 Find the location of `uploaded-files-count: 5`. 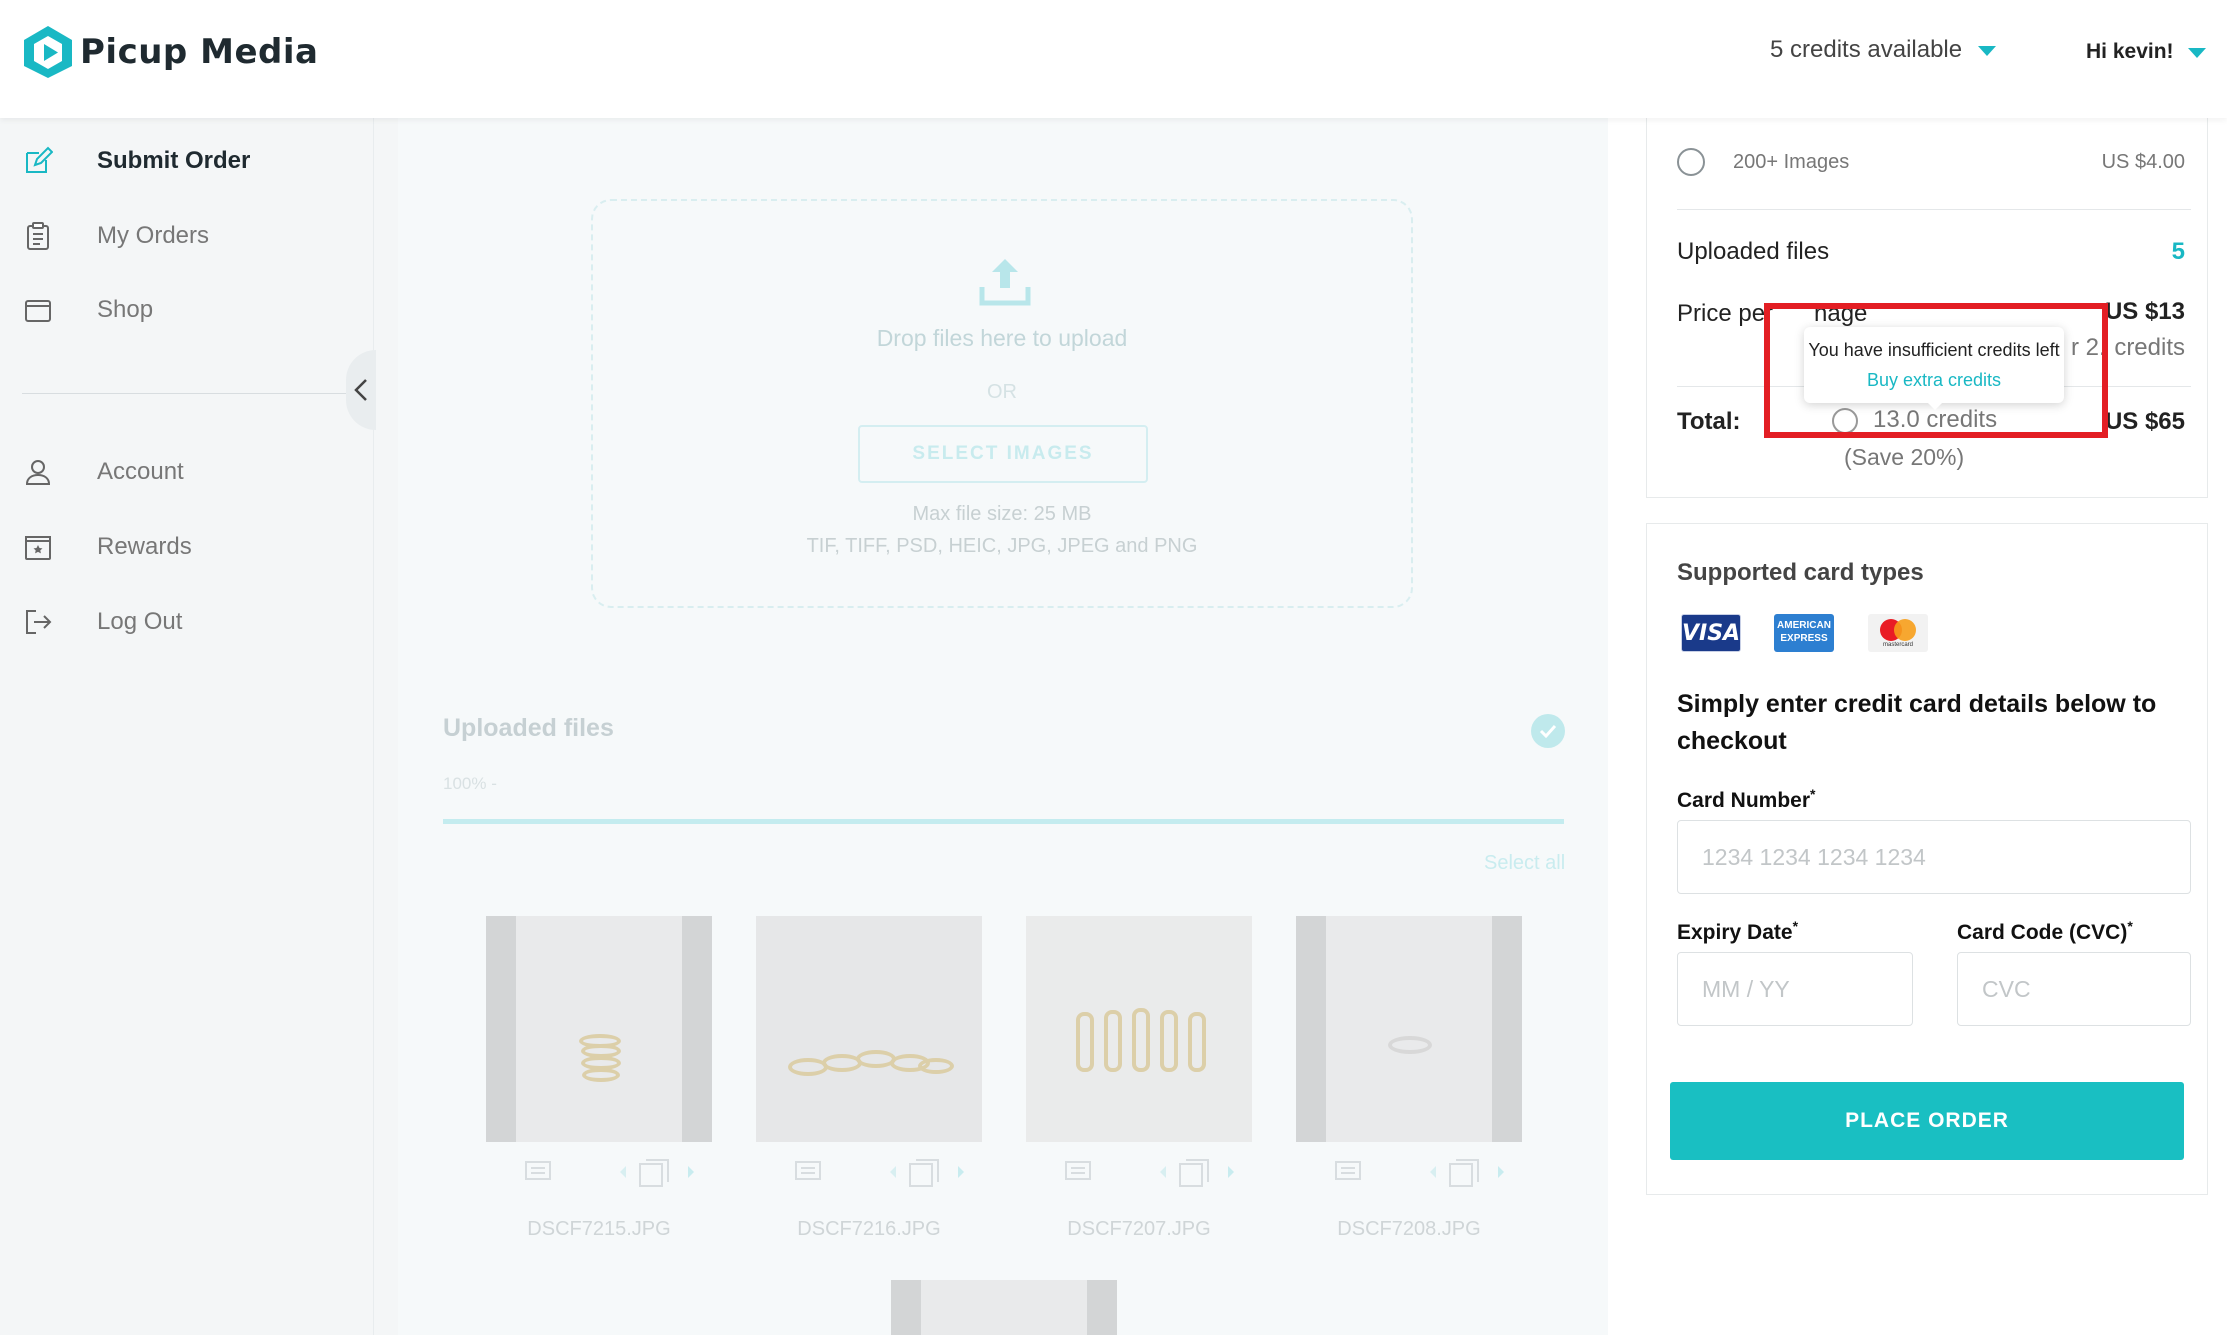

uploaded-files-count: 5 is located at coordinates (2178, 251).